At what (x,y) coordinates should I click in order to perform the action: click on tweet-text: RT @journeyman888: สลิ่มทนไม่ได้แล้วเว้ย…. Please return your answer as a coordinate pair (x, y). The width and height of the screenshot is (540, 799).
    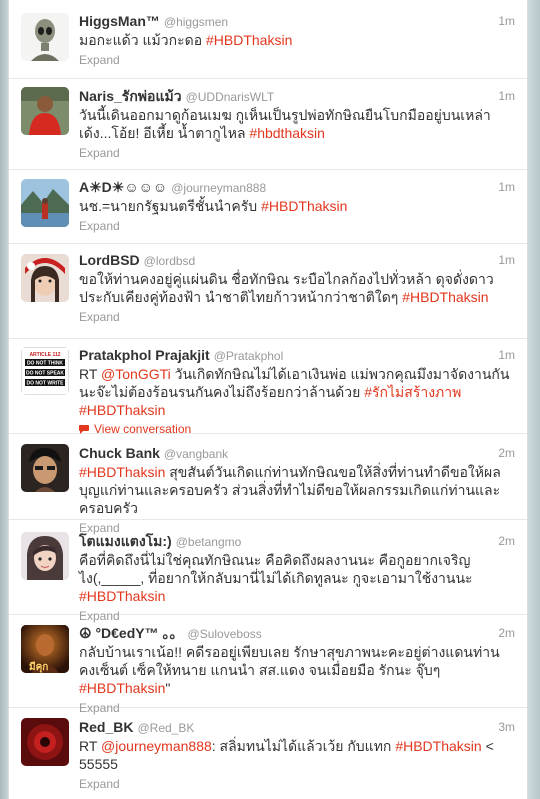
    Looking at the image, I should click on (297, 755).